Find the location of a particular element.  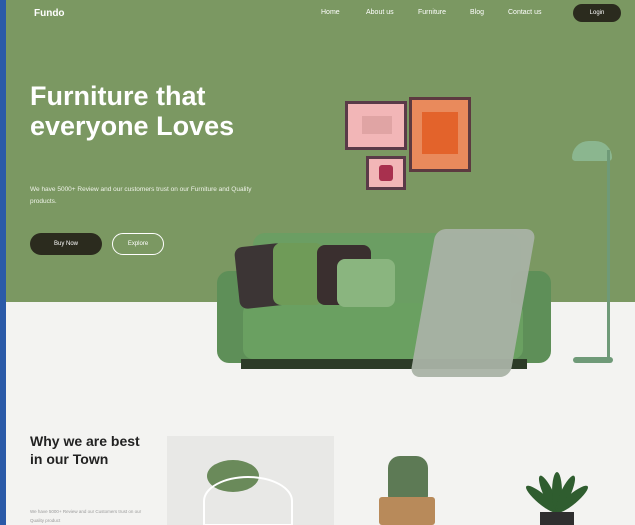

explore-button: Explore is located at coordinates (138, 244).